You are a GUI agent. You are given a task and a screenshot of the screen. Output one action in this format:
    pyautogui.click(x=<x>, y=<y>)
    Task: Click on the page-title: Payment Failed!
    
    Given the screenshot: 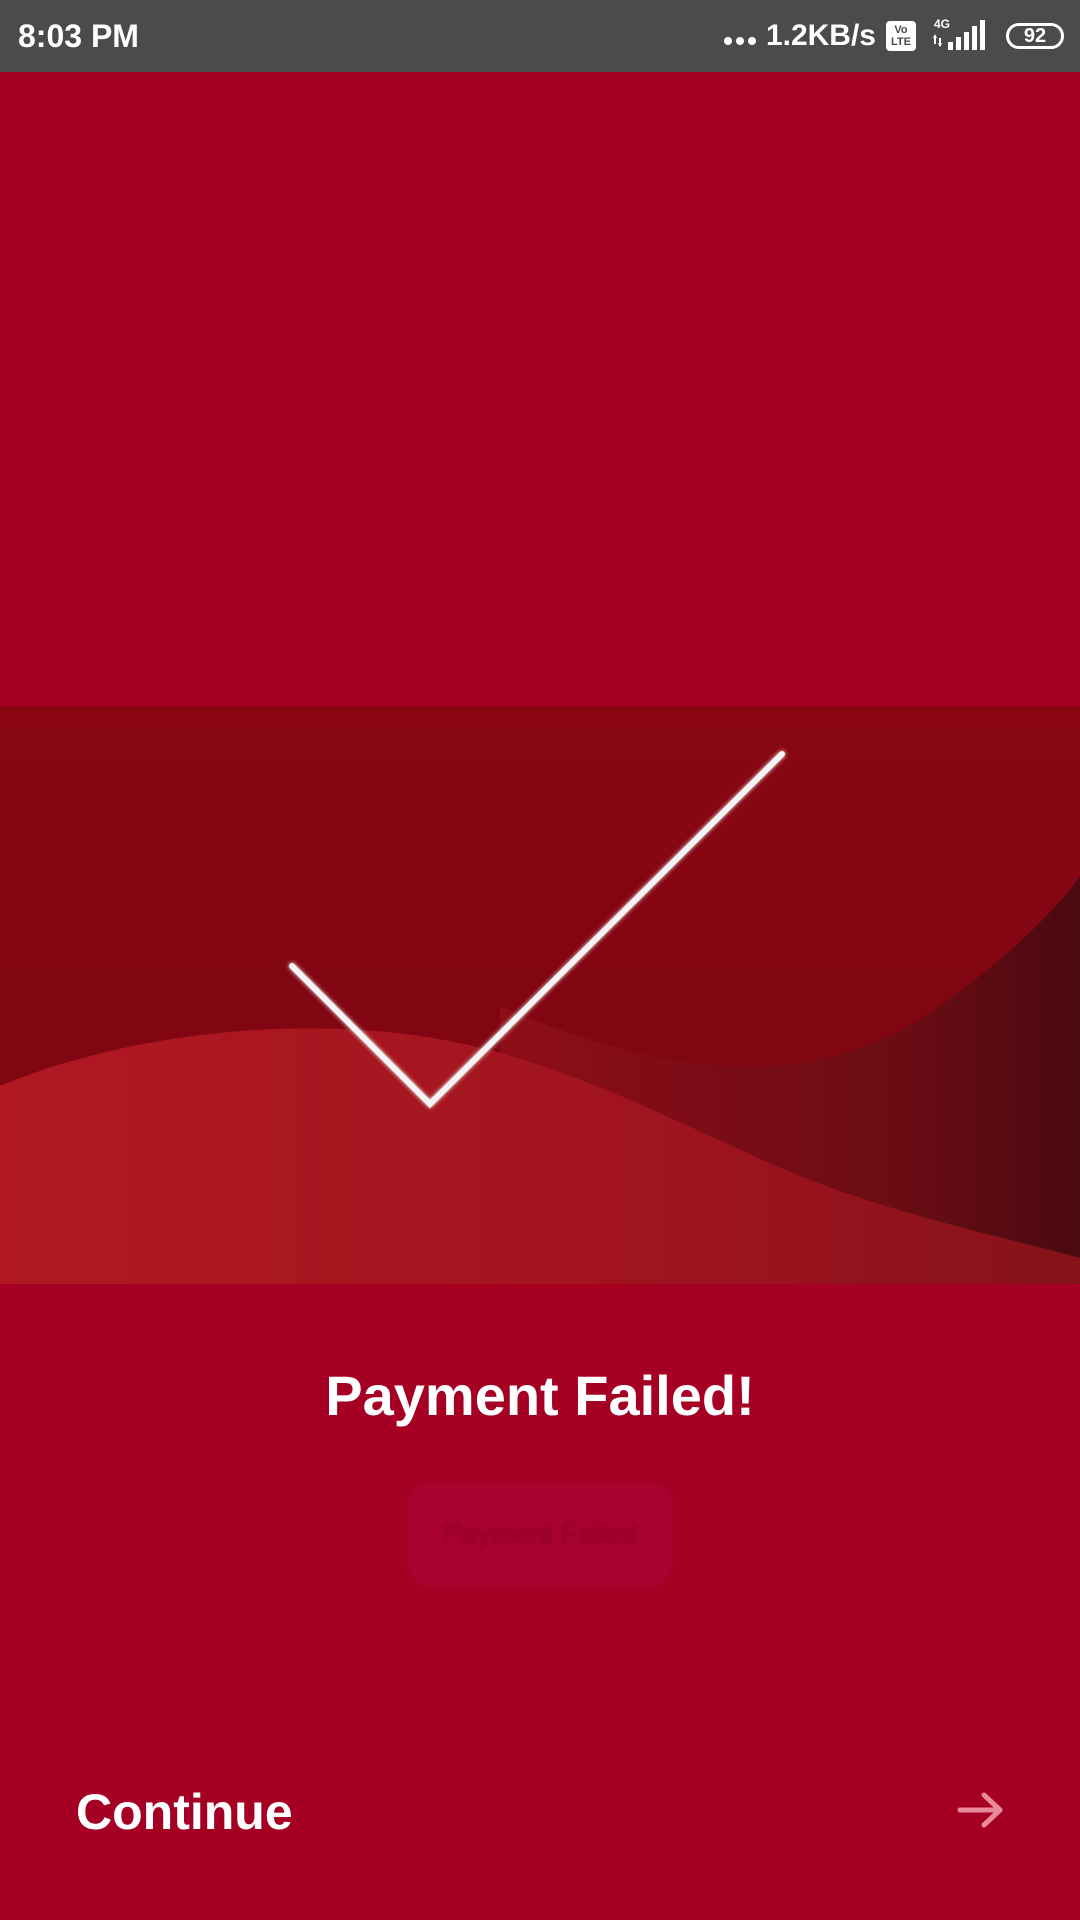 What is the action you would take?
    pyautogui.click(x=540, y=1395)
    